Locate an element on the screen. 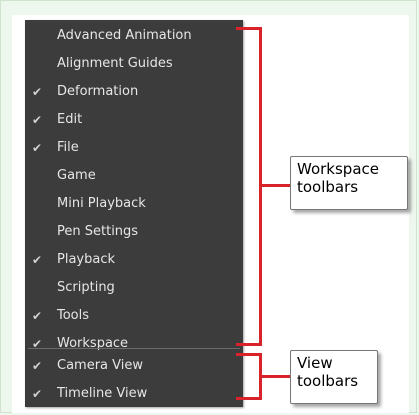 The image size is (419, 415). menu-item-game: Game is located at coordinates (134, 176).